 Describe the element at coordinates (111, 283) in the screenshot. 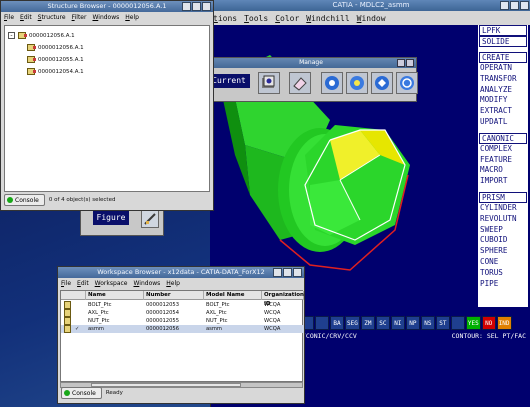

I see `menu-workspace: Workspace` at that location.